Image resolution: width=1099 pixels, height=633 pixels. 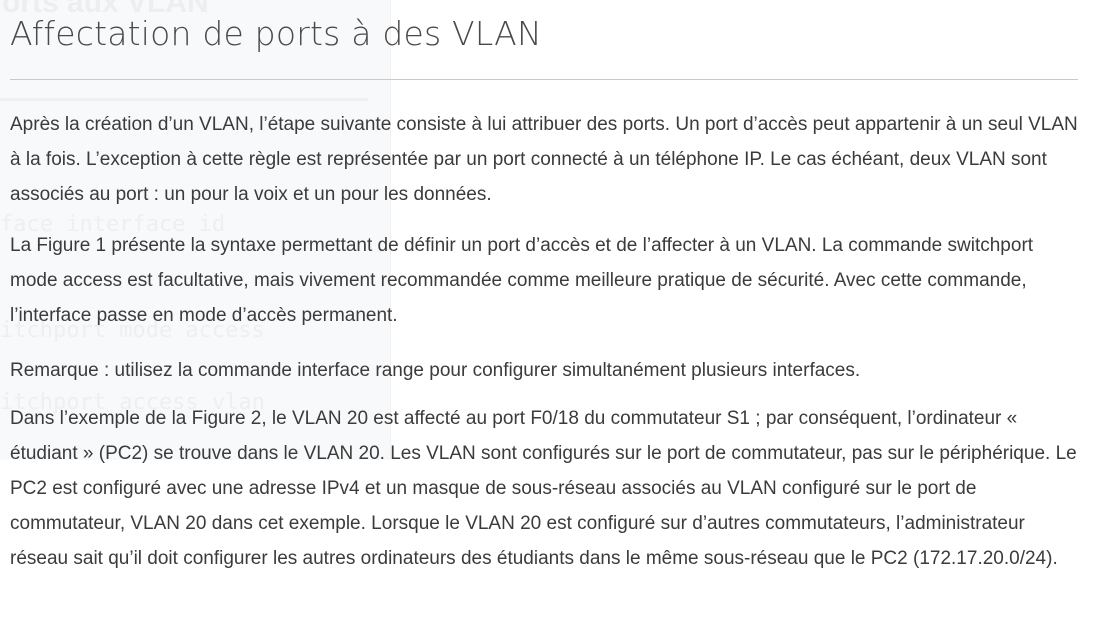 What do you see at coordinates (544, 79) in the screenshot?
I see `title-divider` at bounding box center [544, 79].